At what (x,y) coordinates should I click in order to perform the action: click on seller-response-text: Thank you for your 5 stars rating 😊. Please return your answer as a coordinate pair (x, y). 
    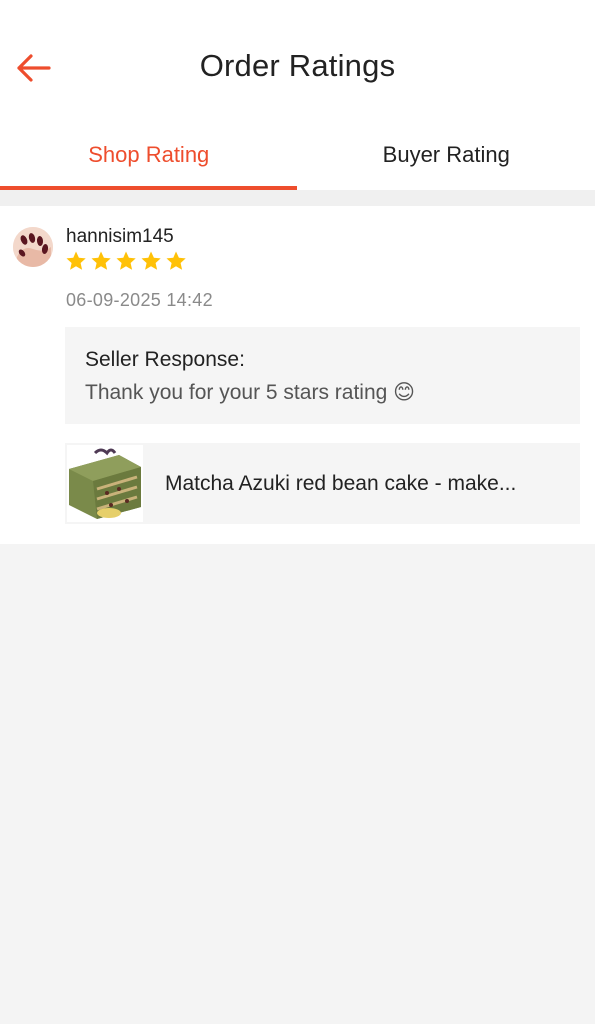
    Looking at the image, I should click on (250, 392).